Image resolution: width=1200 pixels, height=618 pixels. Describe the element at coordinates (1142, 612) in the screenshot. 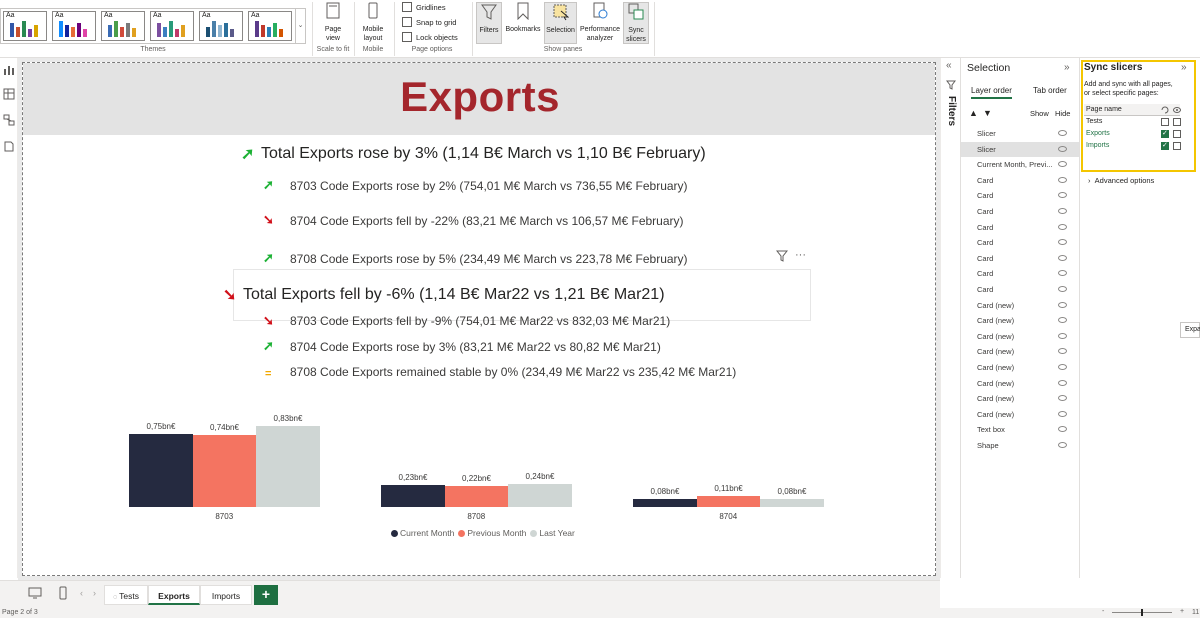

I see `zoom-slider-thumb` at that location.